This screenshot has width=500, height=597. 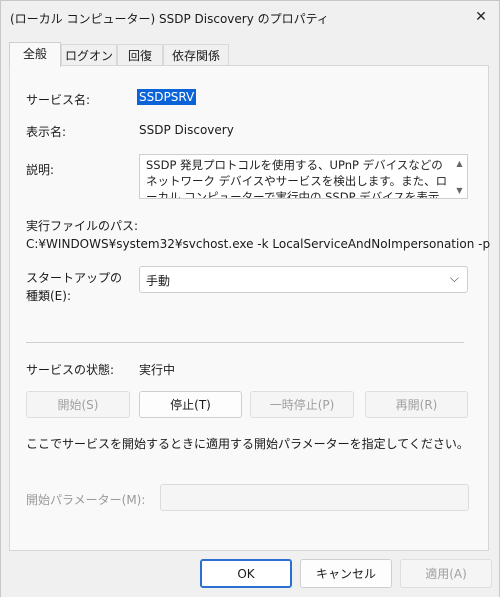 I want to click on startup-type-label-line2: 種類(E):, so click(x=48, y=296).